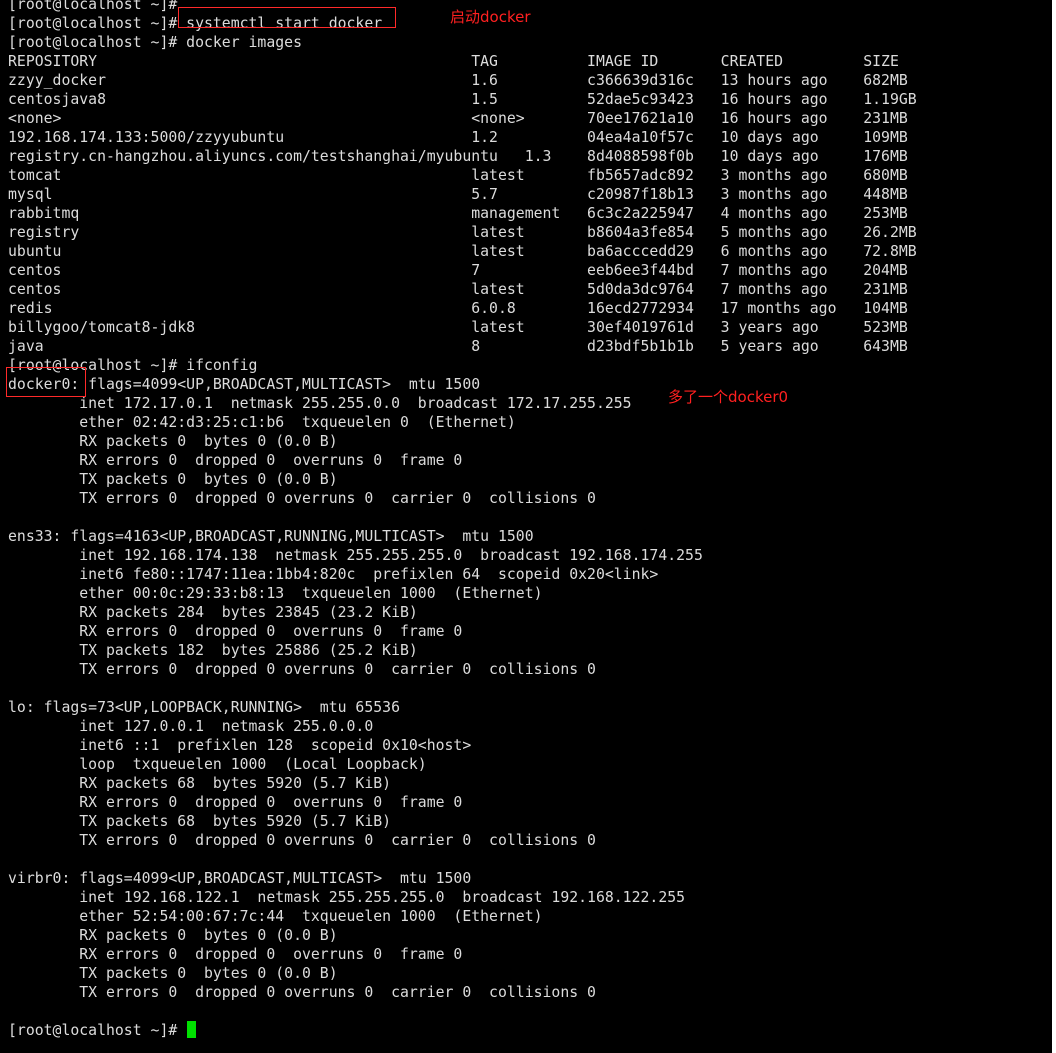 This screenshot has height=1053, width=1056. I want to click on terminal-line: java 8 d23bdf5b1b1b 5 years ago 643MB, so click(462, 346).